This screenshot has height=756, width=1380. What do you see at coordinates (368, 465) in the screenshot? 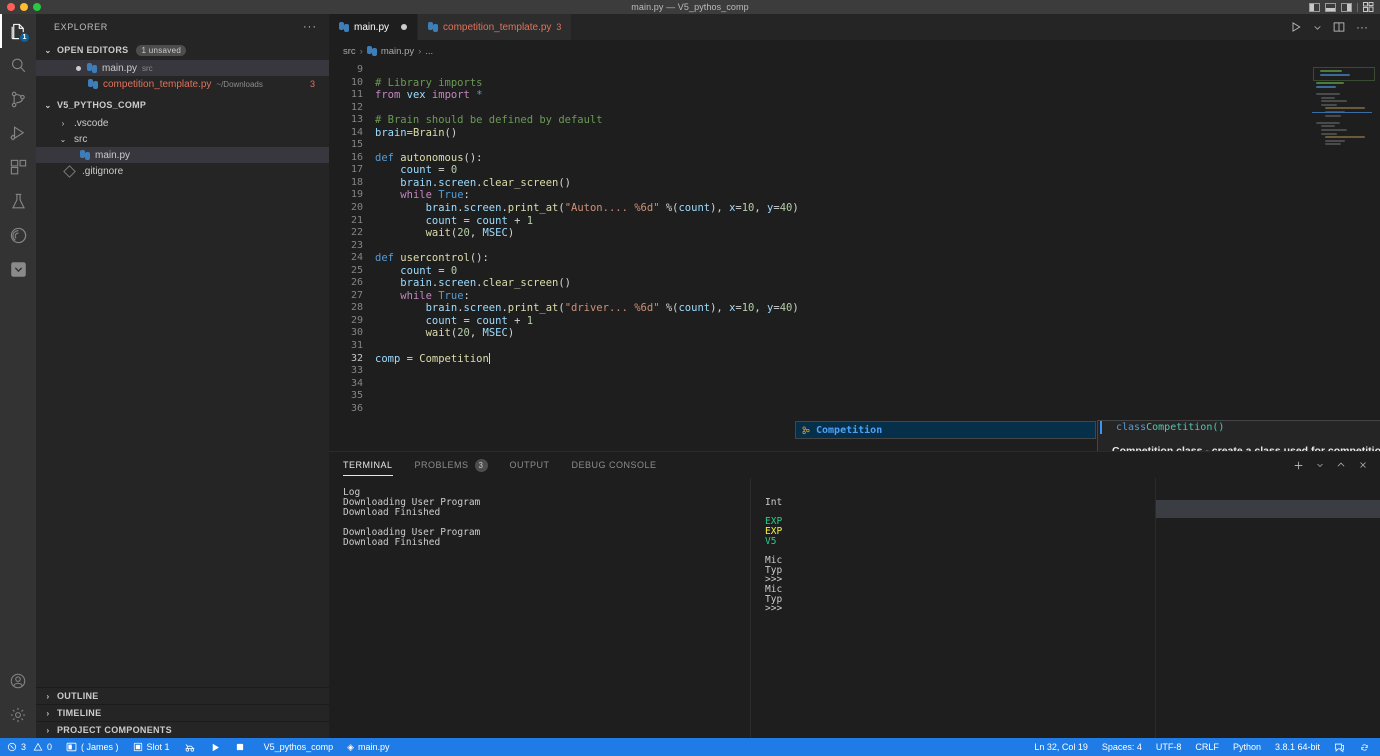
I see `tab-terminal: TERMINAL` at bounding box center [368, 465].